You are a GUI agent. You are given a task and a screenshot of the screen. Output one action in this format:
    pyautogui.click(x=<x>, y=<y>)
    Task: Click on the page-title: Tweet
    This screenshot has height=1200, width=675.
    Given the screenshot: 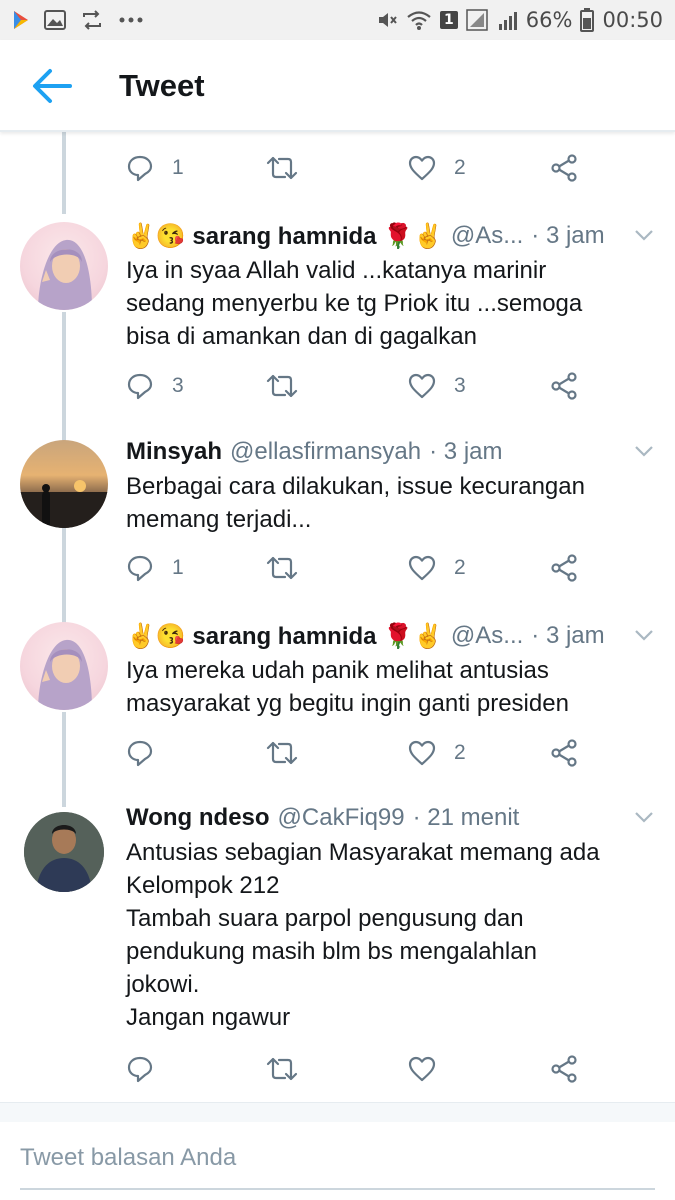 What is the action you would take?
    pyautogui.click(x=162, y=85)
    